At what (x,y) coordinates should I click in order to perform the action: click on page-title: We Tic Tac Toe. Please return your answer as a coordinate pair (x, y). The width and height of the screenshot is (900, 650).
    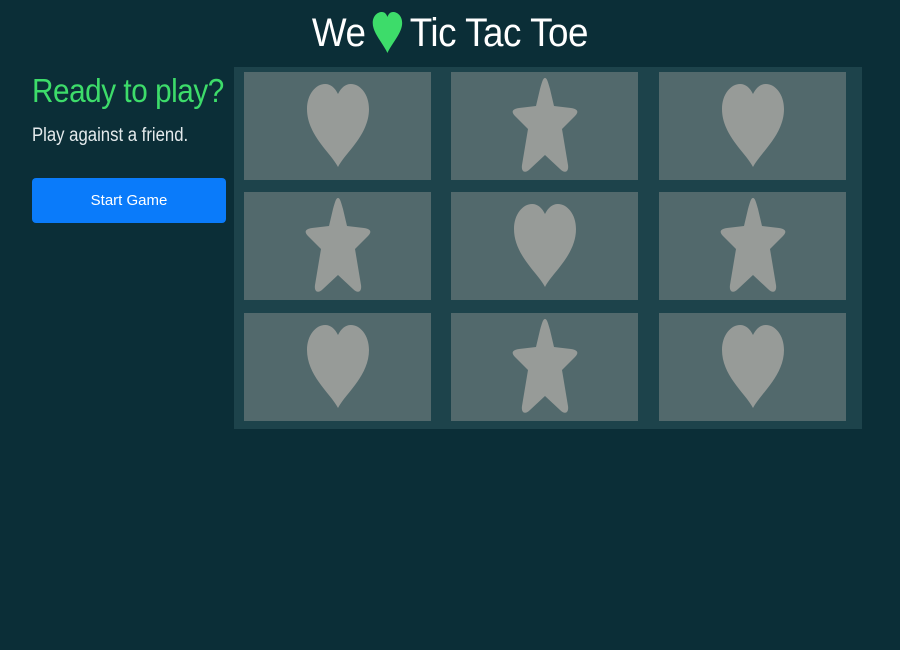
    Looking at the image, I should click on (450, 33).